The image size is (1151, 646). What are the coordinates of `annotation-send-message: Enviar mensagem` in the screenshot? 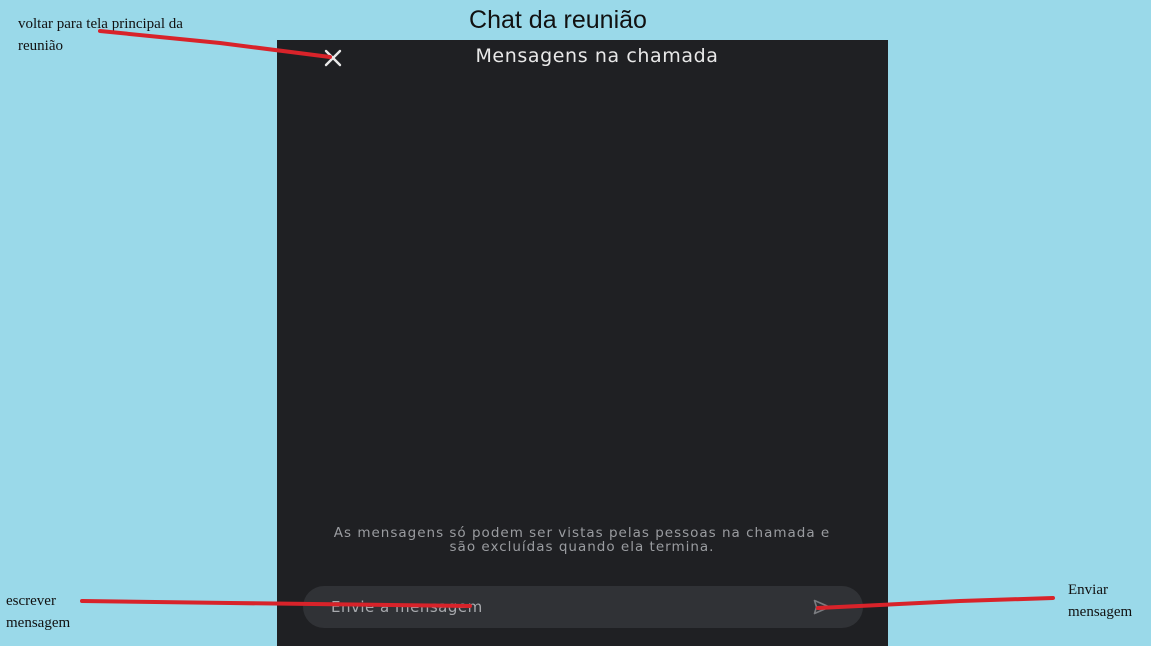 It's located at (1100, 601).